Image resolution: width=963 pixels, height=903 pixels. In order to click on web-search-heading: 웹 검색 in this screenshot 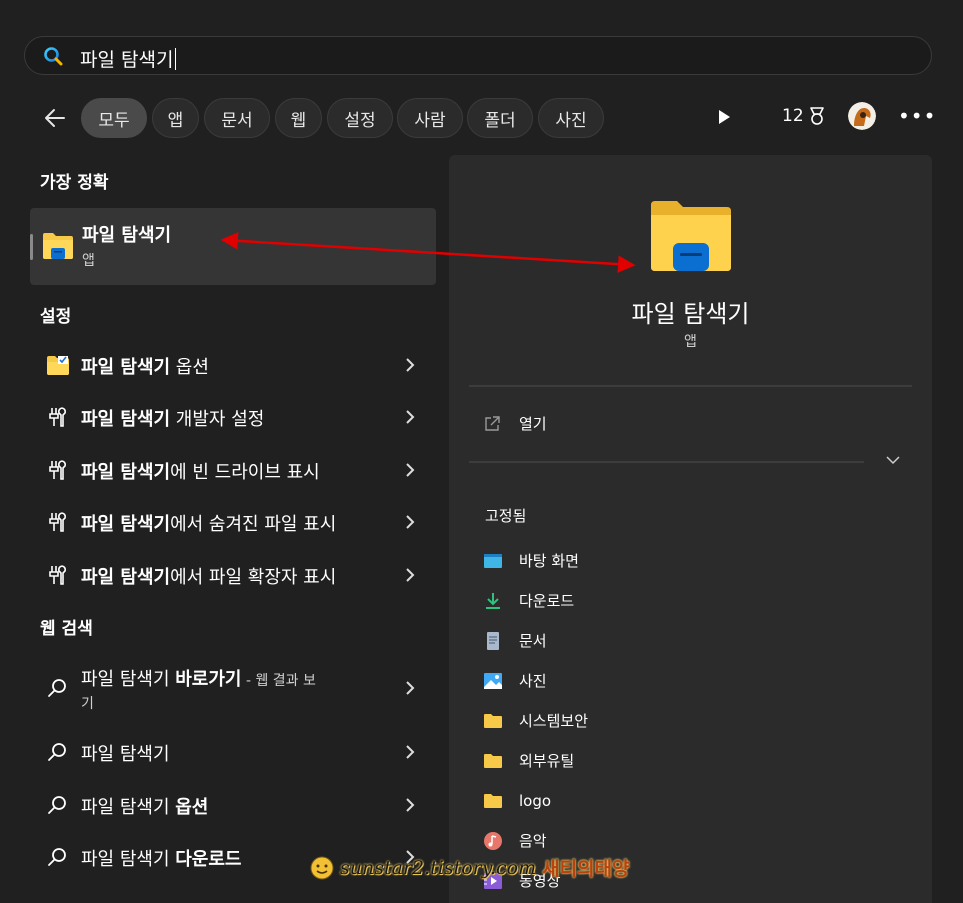, I will do `click(66, 629)`.